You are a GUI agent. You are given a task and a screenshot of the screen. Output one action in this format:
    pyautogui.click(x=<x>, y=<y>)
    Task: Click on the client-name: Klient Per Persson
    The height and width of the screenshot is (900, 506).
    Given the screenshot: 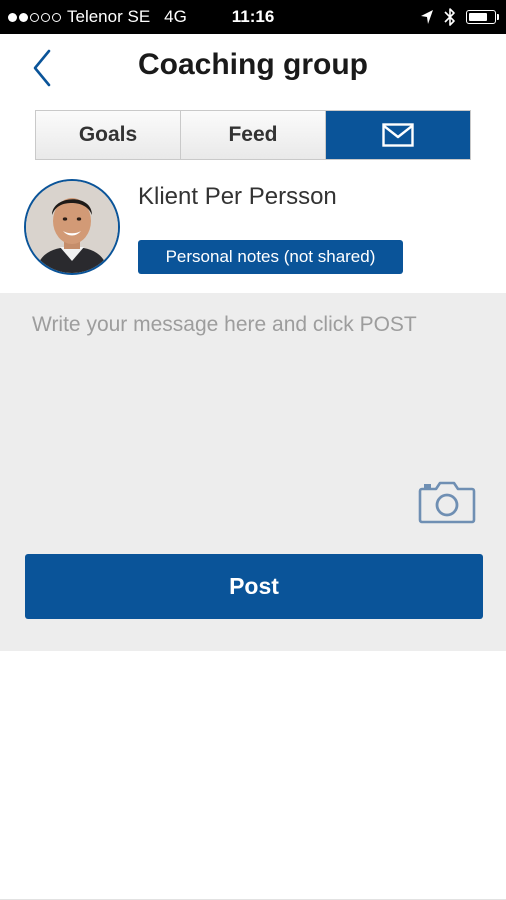 What is the action you would take?
    pyautogui.click(x=237, y=196)
    